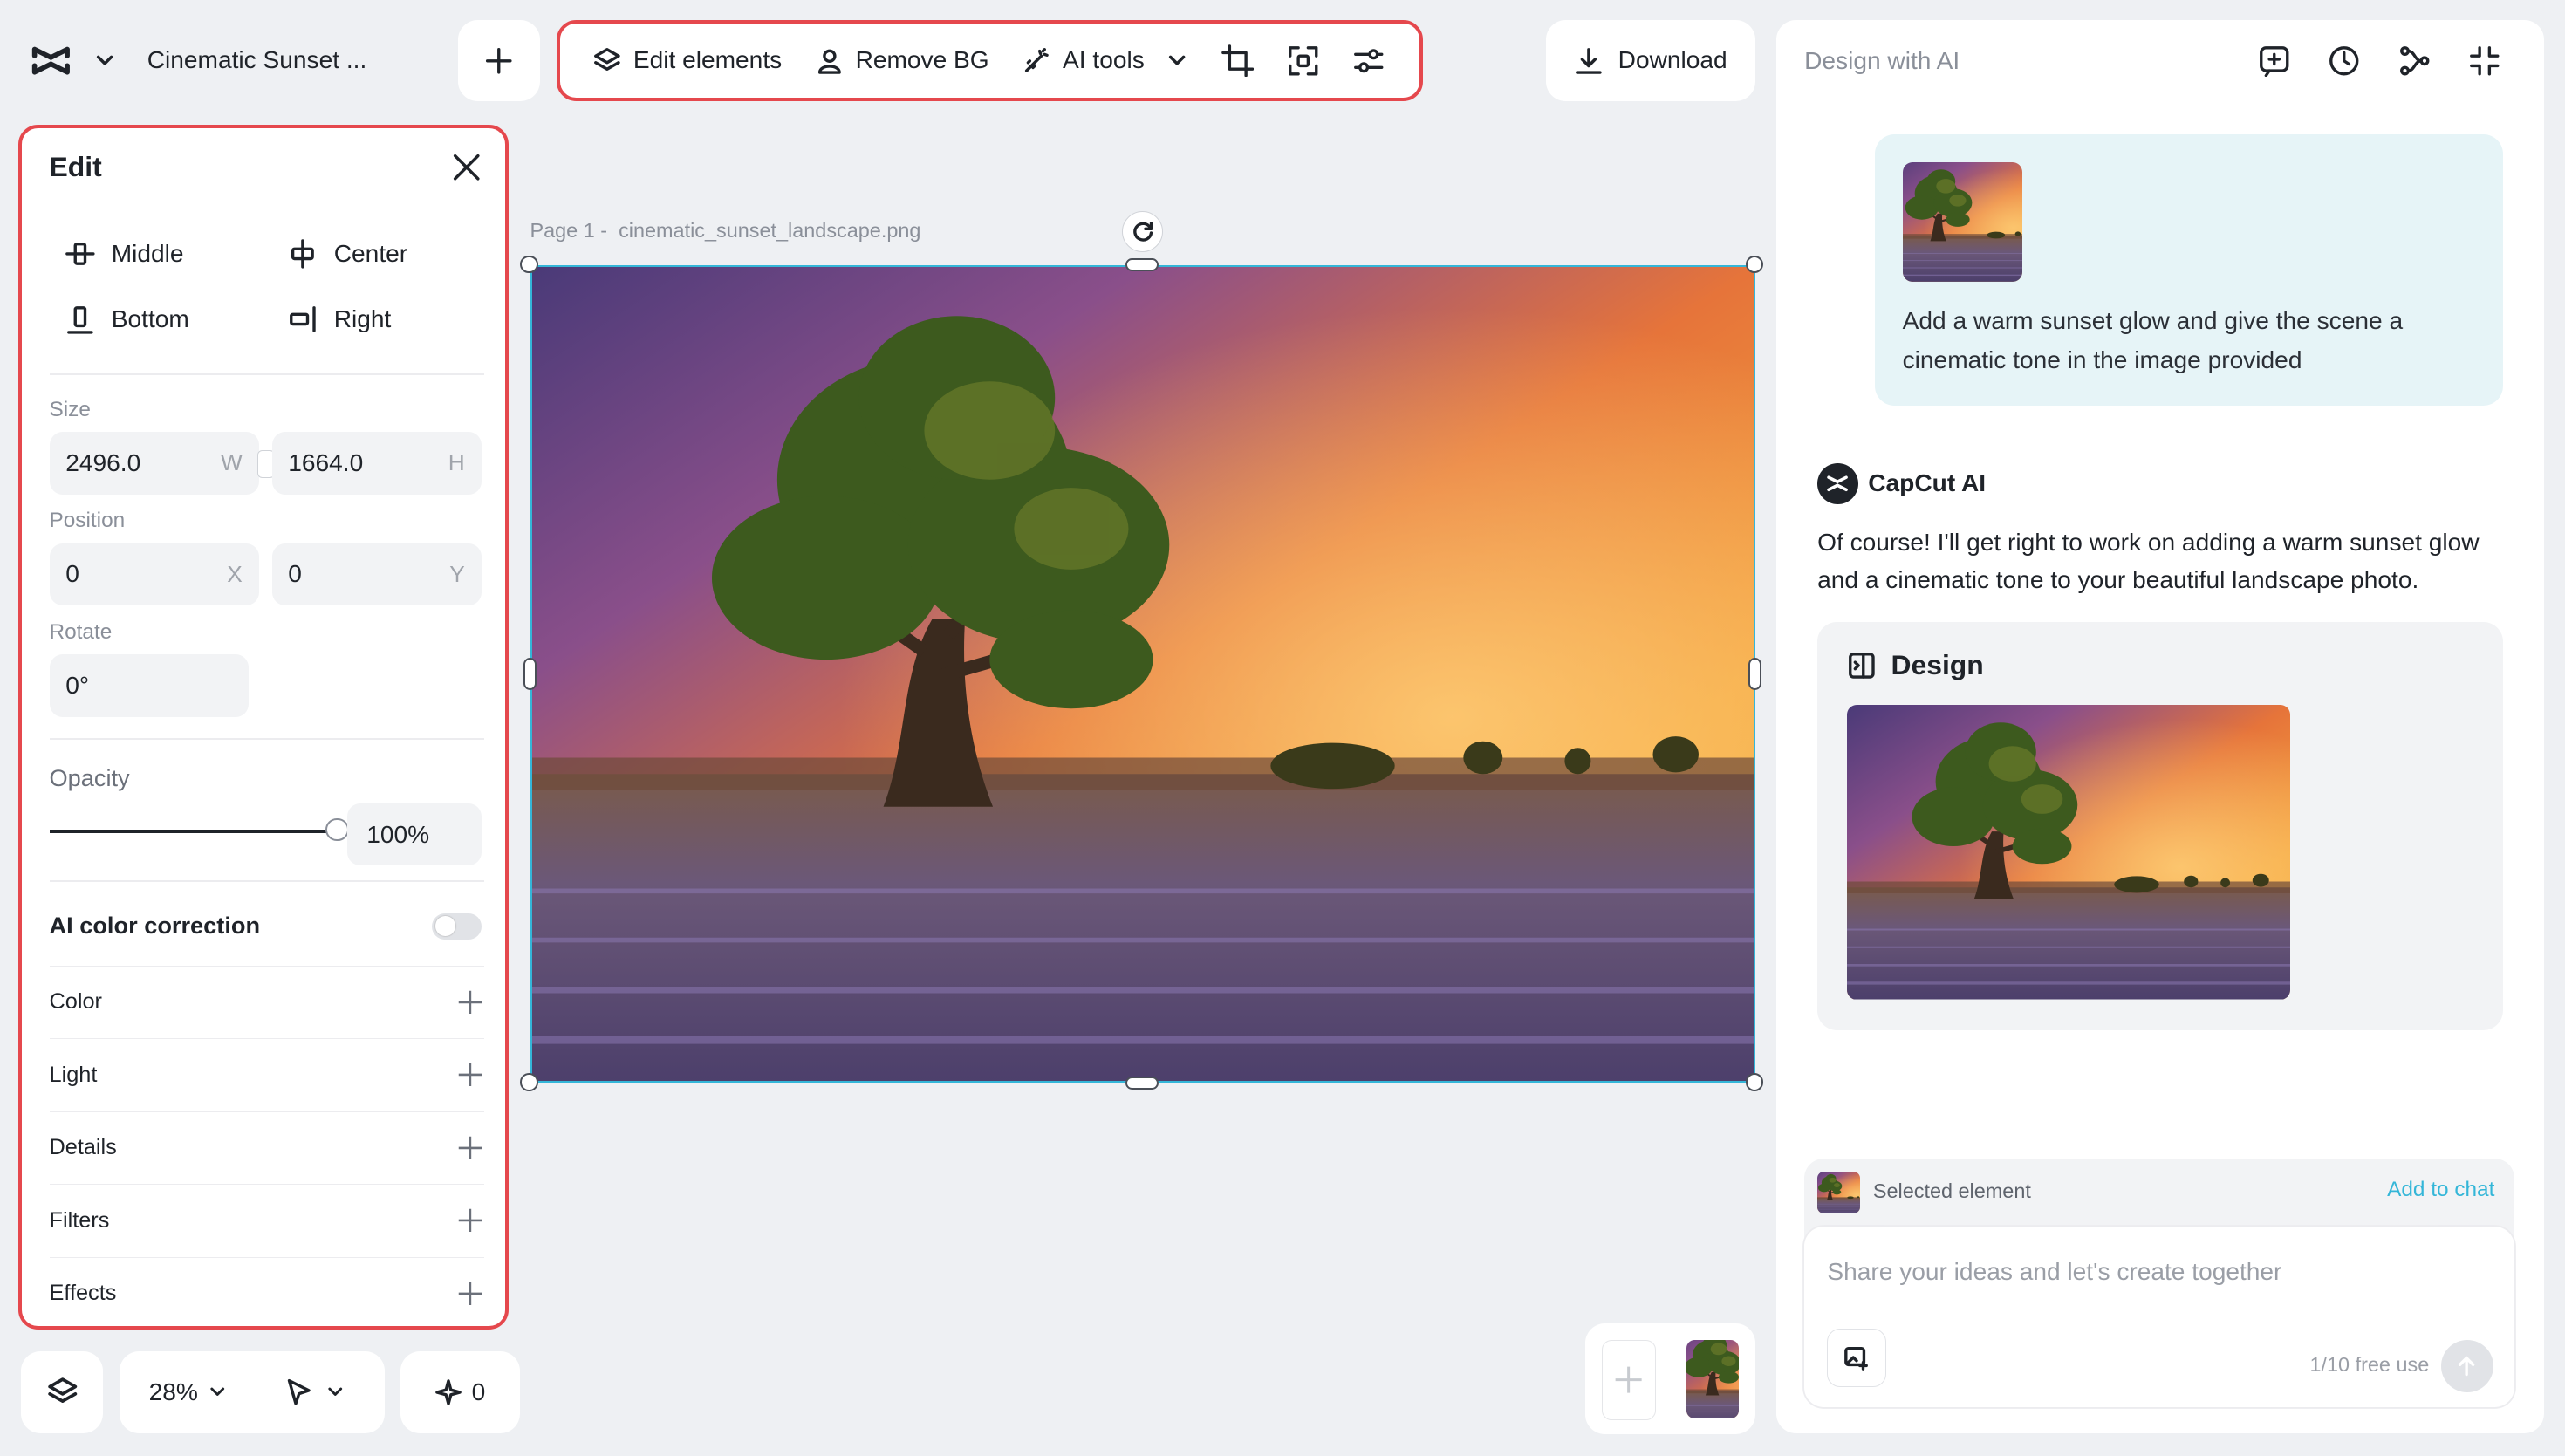  What do you see at coordinates (173, 1392) in the screenshot?
I see `zoom-value: 28%` at bounding box center [173, 1392].